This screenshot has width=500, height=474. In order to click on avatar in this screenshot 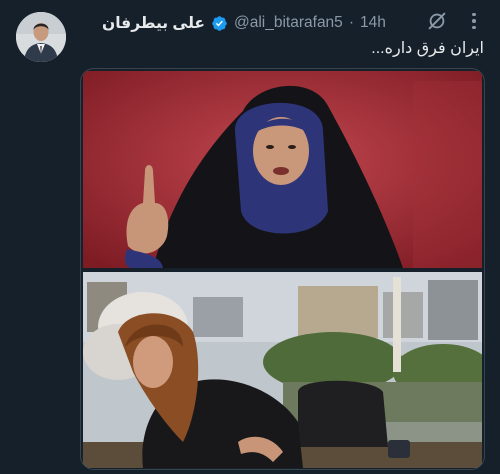, I will do `click(41, 37)`.